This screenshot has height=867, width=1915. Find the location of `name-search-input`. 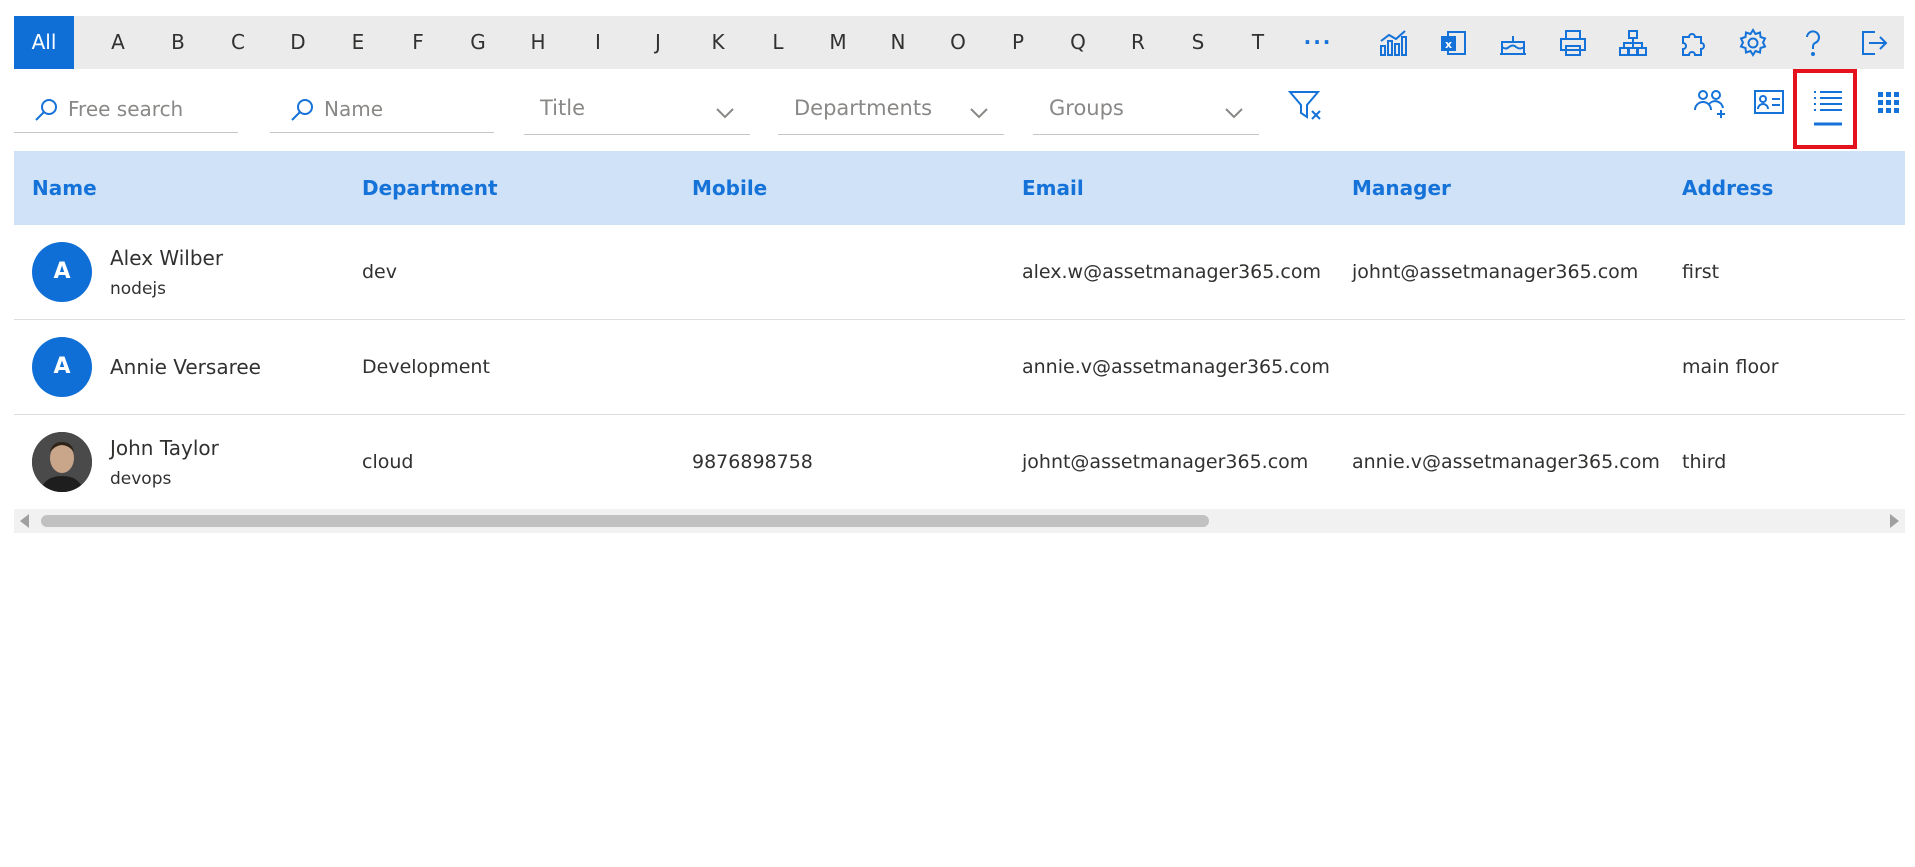

name-search-input is located at coordinates (404, 109).